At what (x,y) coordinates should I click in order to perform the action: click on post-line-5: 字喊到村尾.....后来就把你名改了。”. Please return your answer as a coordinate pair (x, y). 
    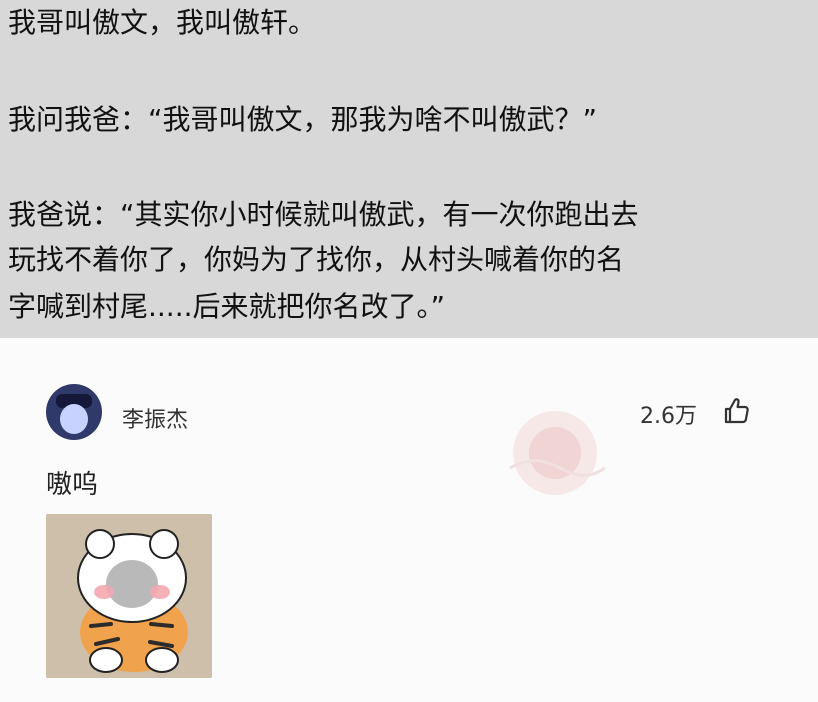
    Looking at the image, I should click on (227, 306).